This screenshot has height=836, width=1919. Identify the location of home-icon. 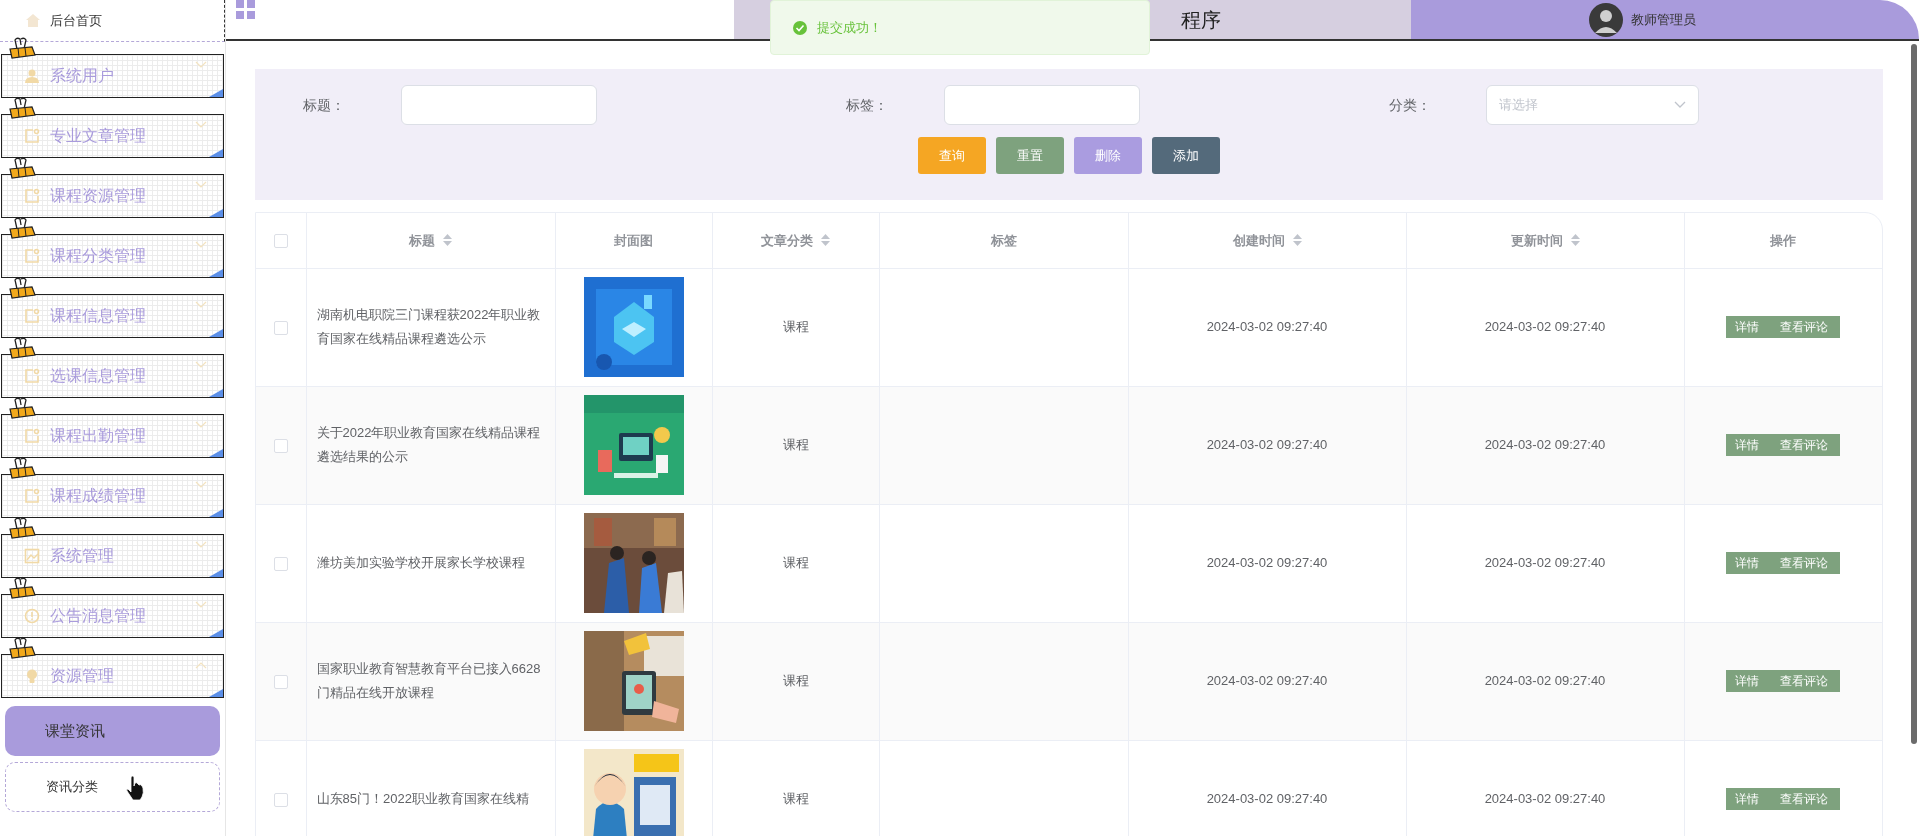
(33, 20).